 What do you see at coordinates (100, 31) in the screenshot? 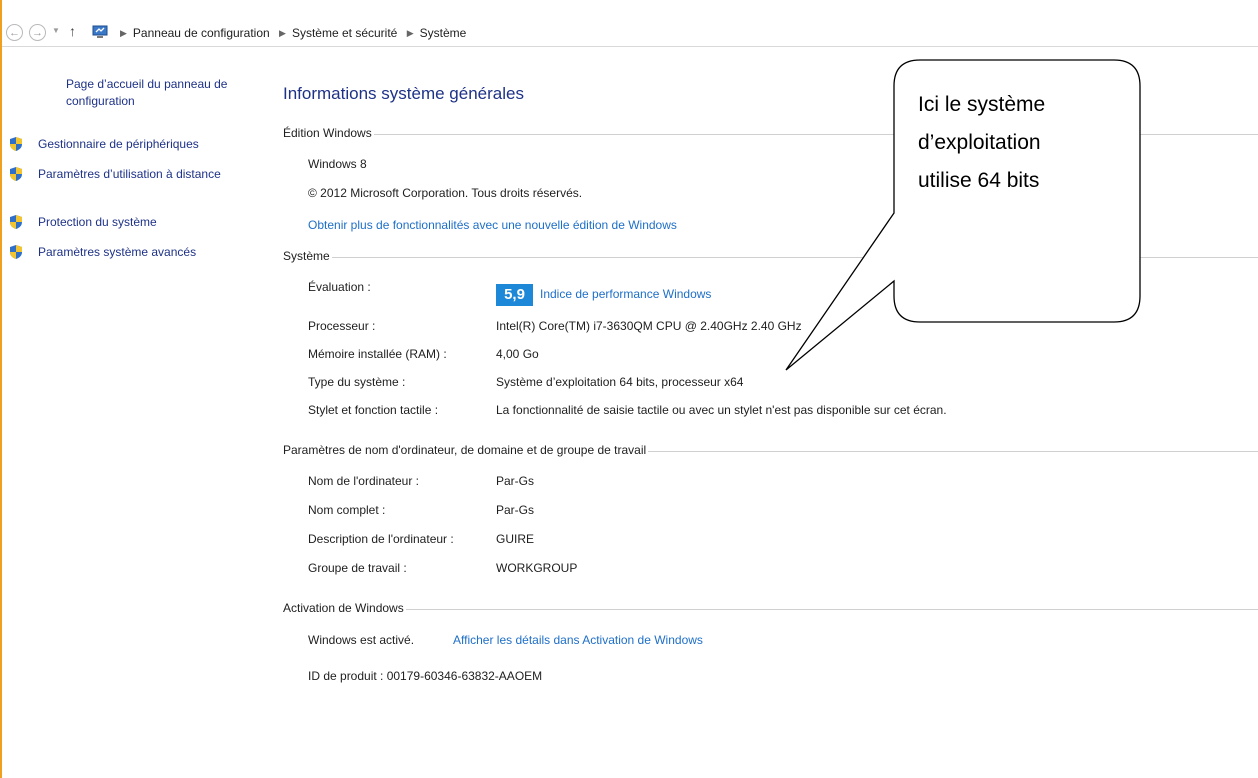
I see `control-panel-icon` at bounding box center [100, 31].